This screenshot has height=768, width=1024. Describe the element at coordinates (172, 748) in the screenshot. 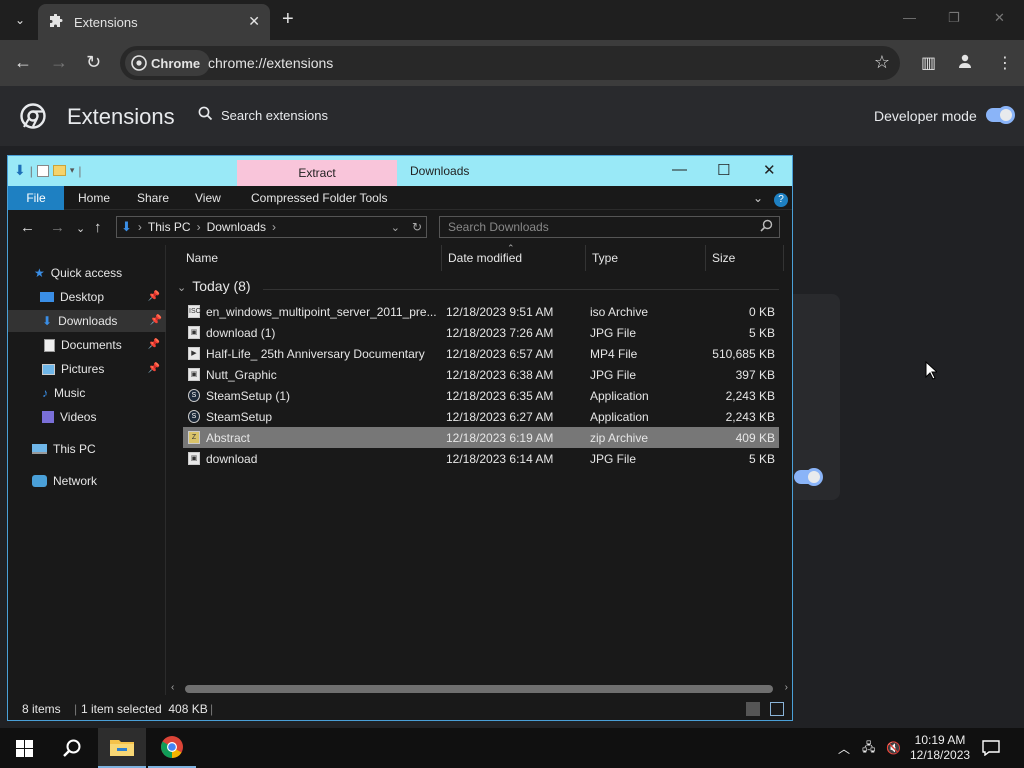

I see `chrome-taskbar-icon` at that location.